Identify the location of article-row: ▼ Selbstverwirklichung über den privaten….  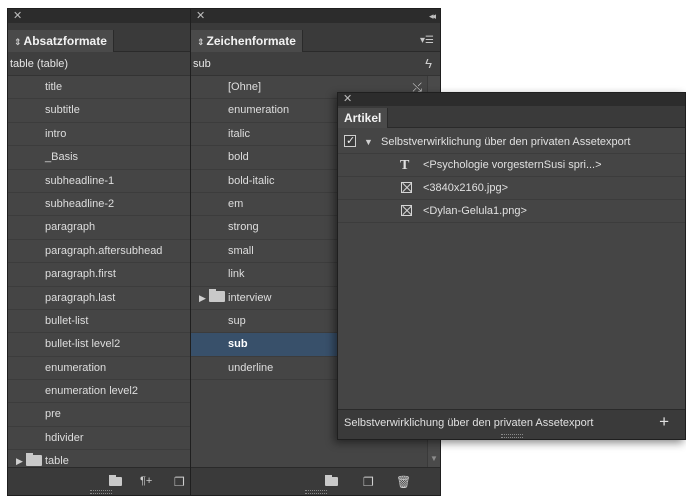
(511, 142).